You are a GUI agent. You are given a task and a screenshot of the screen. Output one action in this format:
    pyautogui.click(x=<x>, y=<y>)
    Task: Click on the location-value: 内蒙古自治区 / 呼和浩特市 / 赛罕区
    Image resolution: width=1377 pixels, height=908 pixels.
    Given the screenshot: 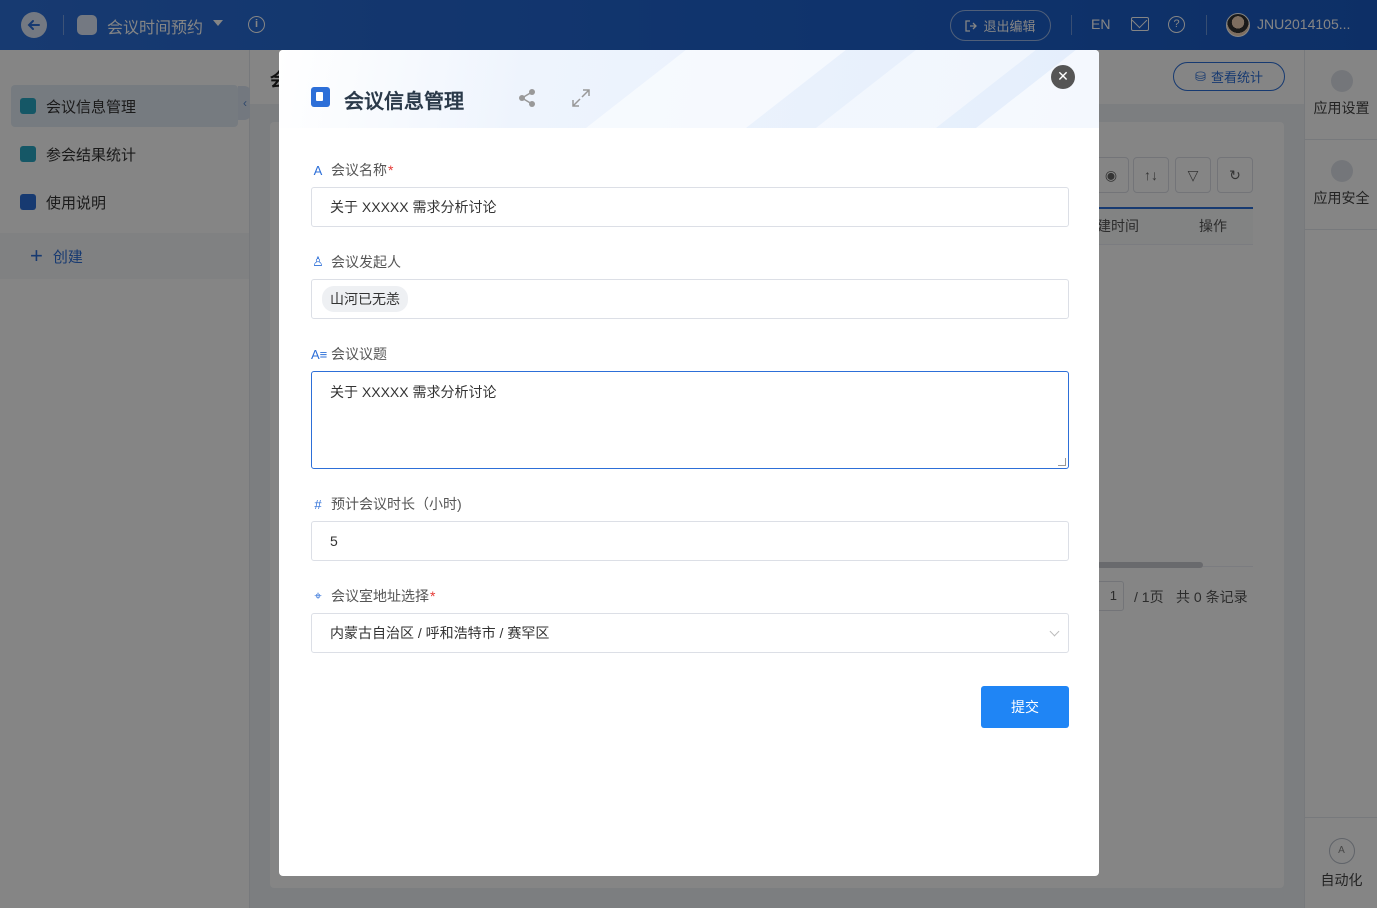 What is the action you would take?
    pyautogui.click(x=440, y=633)
    